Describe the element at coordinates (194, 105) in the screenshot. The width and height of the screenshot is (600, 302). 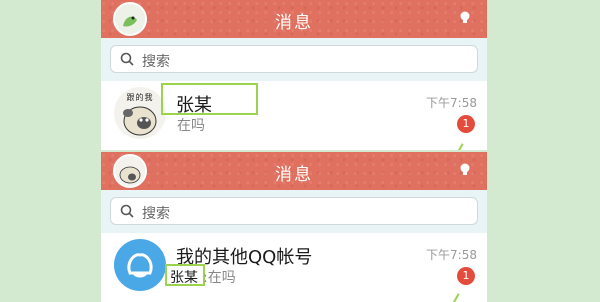
I see `contact-name: 张某` at that location.